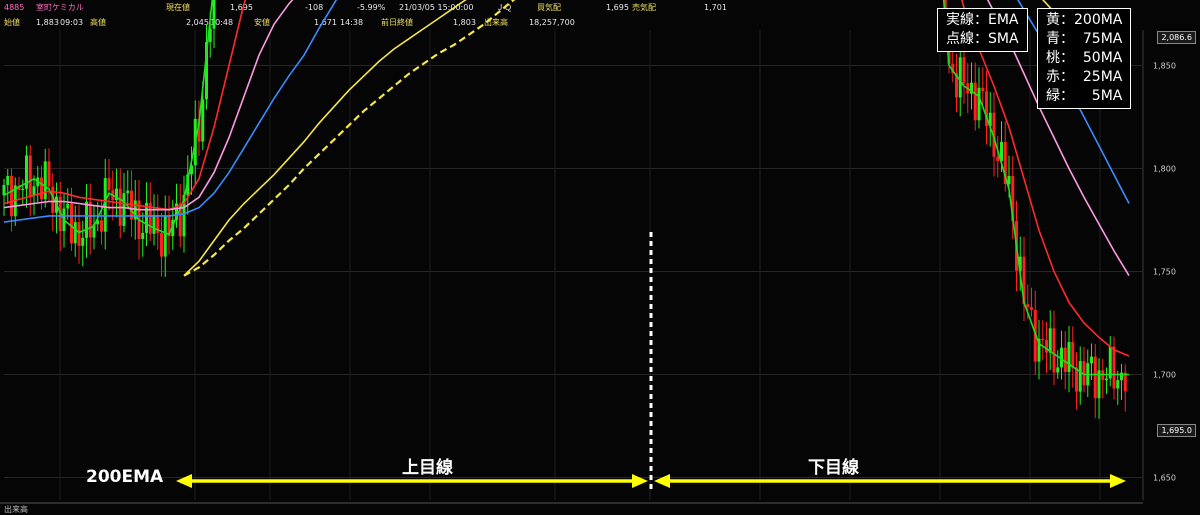  What do you see at coordinates (982, 30) in the screenshot?
I see `legend-line-type: 実線：EMA 点線：SMA` at bounding box center [982, 30].